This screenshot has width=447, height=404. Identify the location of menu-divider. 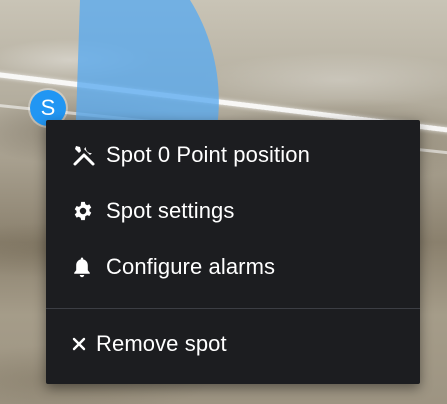
(233, 308).